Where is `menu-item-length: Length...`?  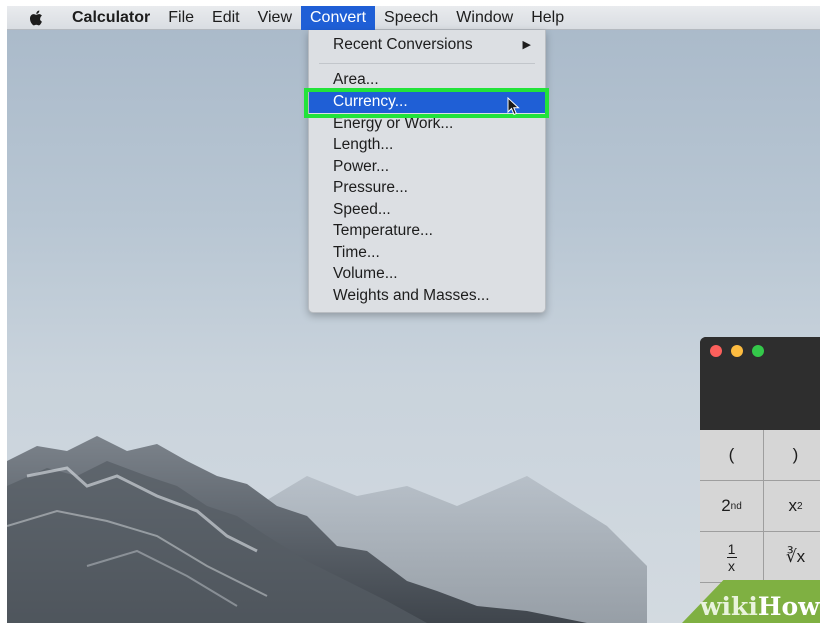
menu-item-length: Length... is located at coordinates (427, 145).